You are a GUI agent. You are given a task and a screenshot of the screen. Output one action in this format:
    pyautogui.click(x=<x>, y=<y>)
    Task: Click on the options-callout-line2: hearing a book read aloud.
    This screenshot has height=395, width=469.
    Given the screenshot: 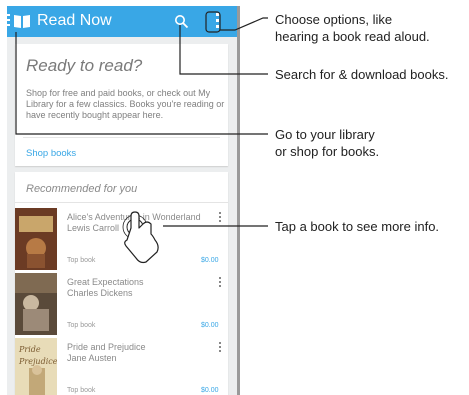 What is the action you would take?
    pyautogui.click(x=352, y=36)
    